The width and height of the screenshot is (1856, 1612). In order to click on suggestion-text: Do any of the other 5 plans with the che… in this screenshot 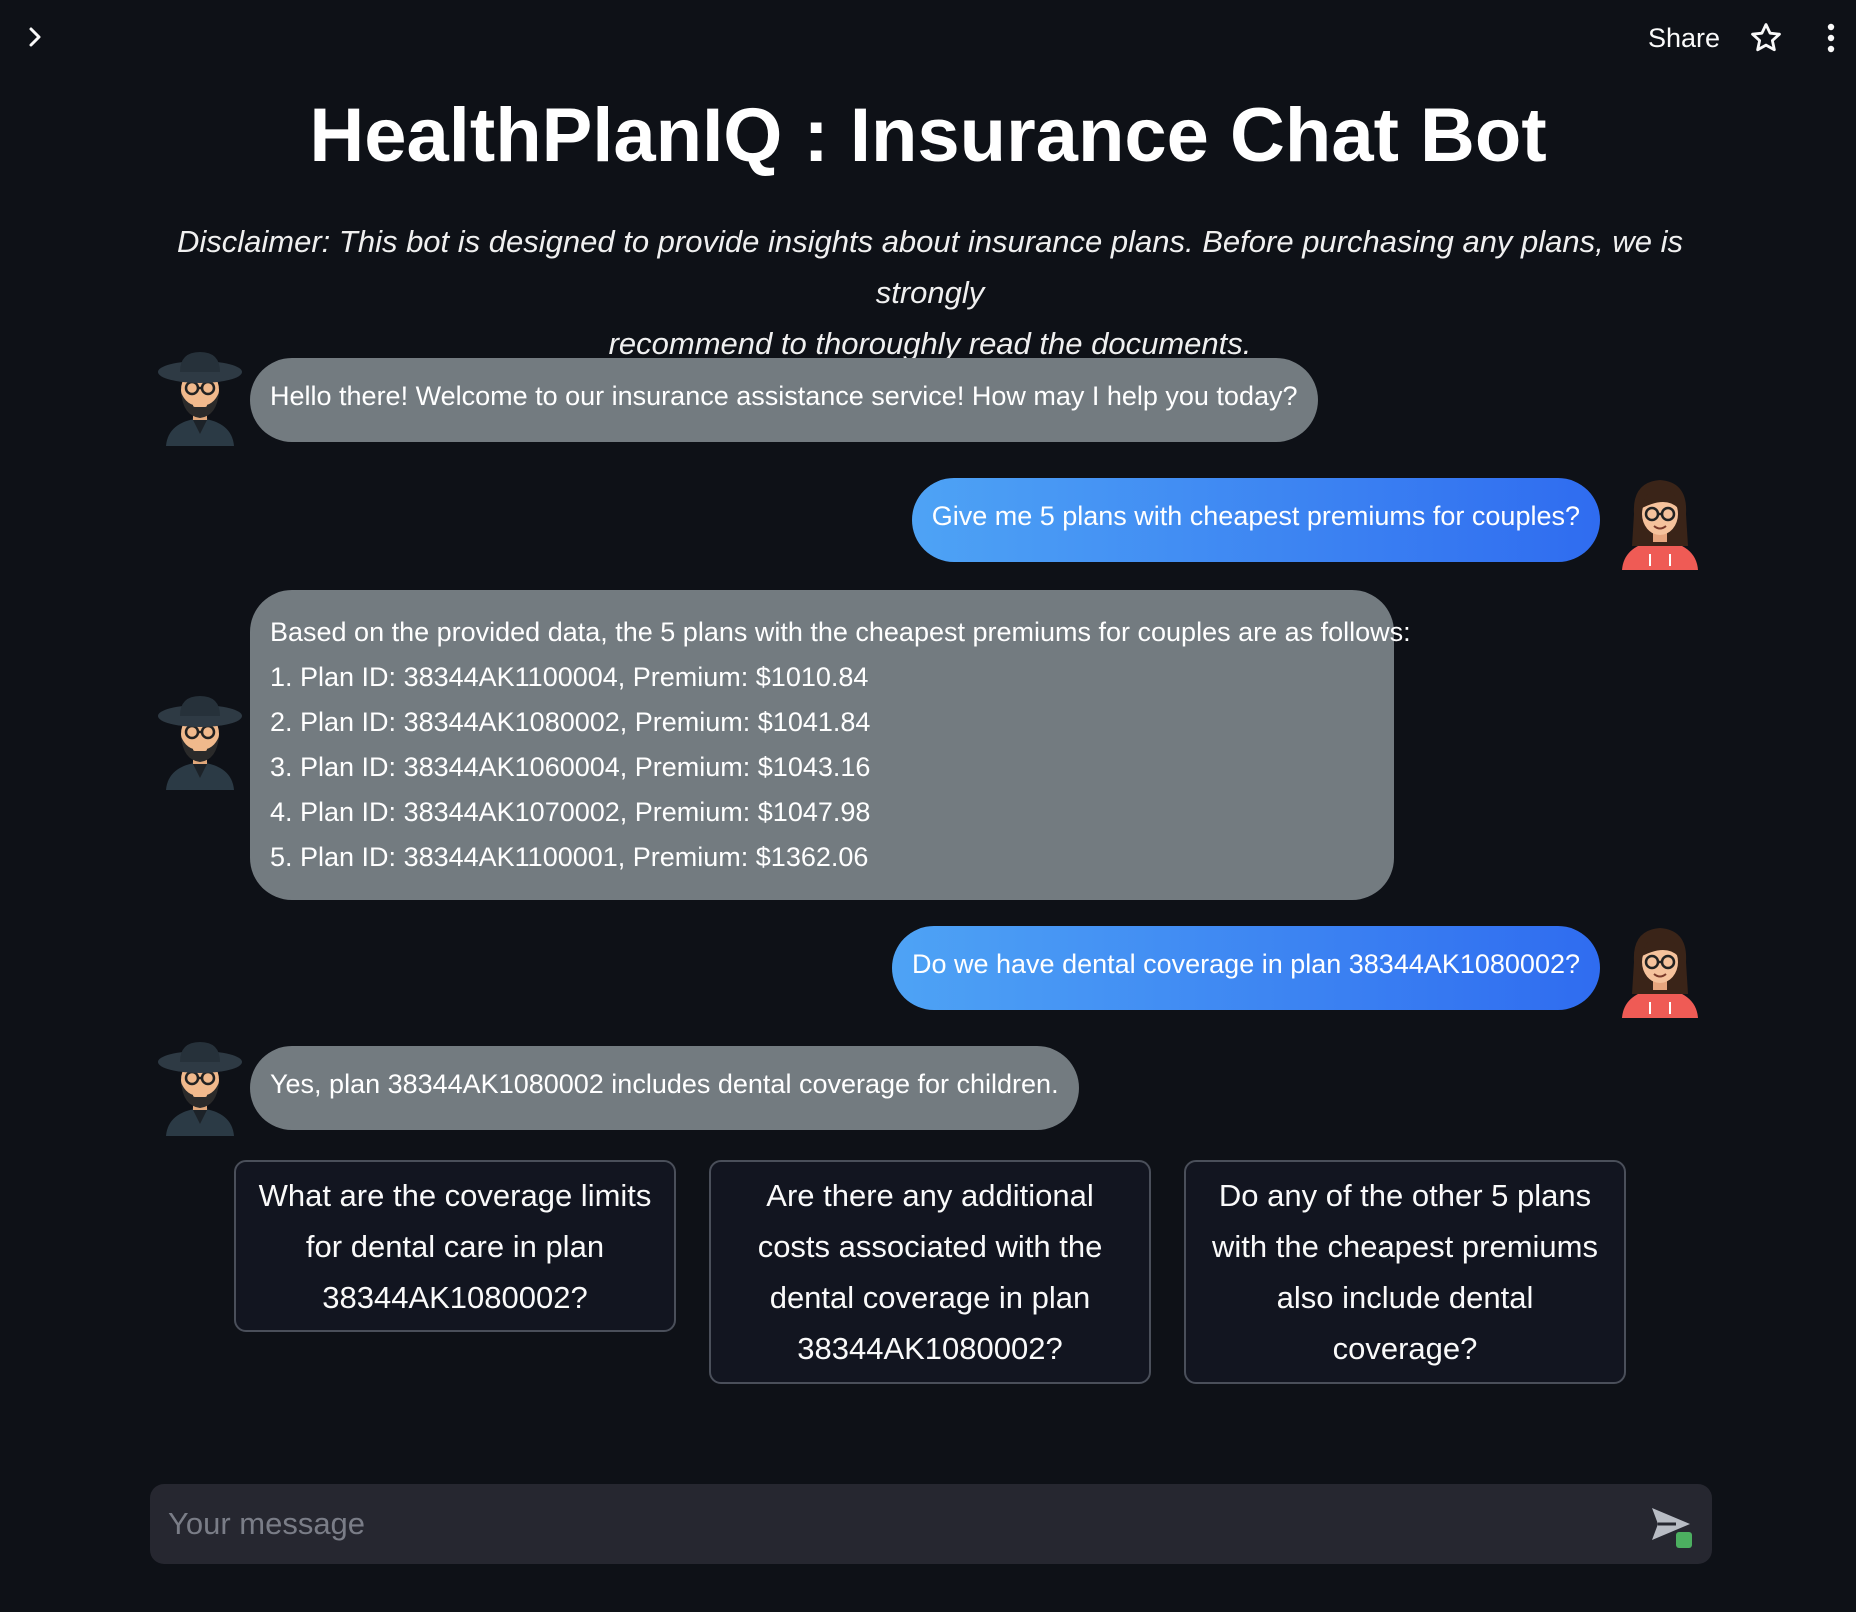, I will do `click(1405, 1272)`.